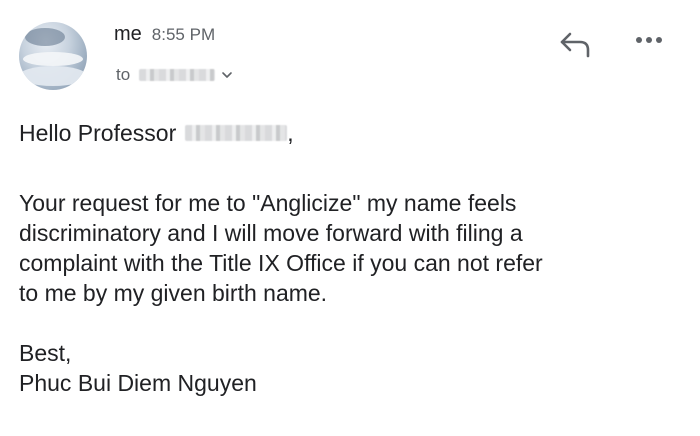 Image resolution: width=700 pixels, height=436 pixels. Describe the element at coordinates (45, 37) in the screenshot. I see `avatar-sky` at that location.